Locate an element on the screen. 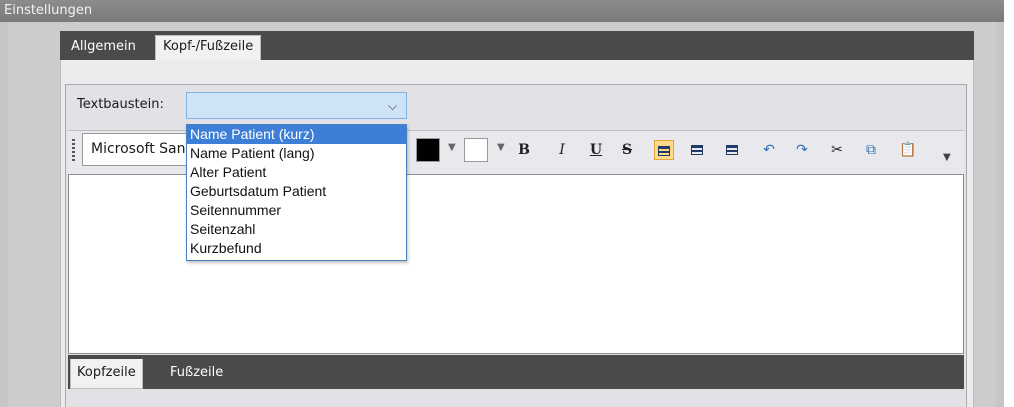 Image resolution: width=1014 pixels, height=407 pixels. background-color-dropdown-icon: ▼ is located at coordinates (501, 147).